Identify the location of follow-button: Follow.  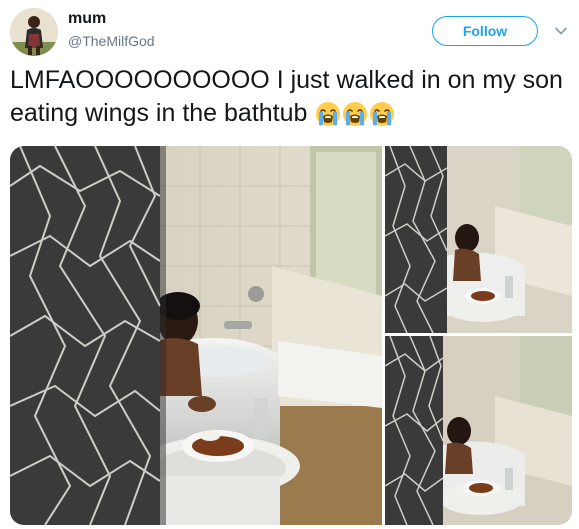
(485, 31).